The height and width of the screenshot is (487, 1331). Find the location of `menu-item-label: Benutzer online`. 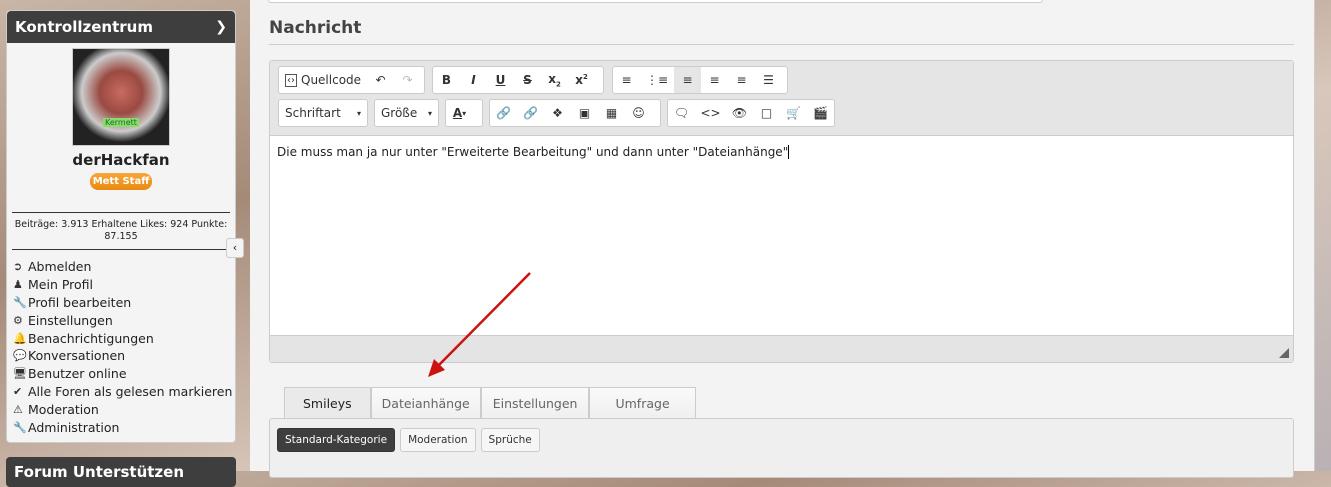

menu-item-label: Benutzer online is located at coordinates (77, 374).